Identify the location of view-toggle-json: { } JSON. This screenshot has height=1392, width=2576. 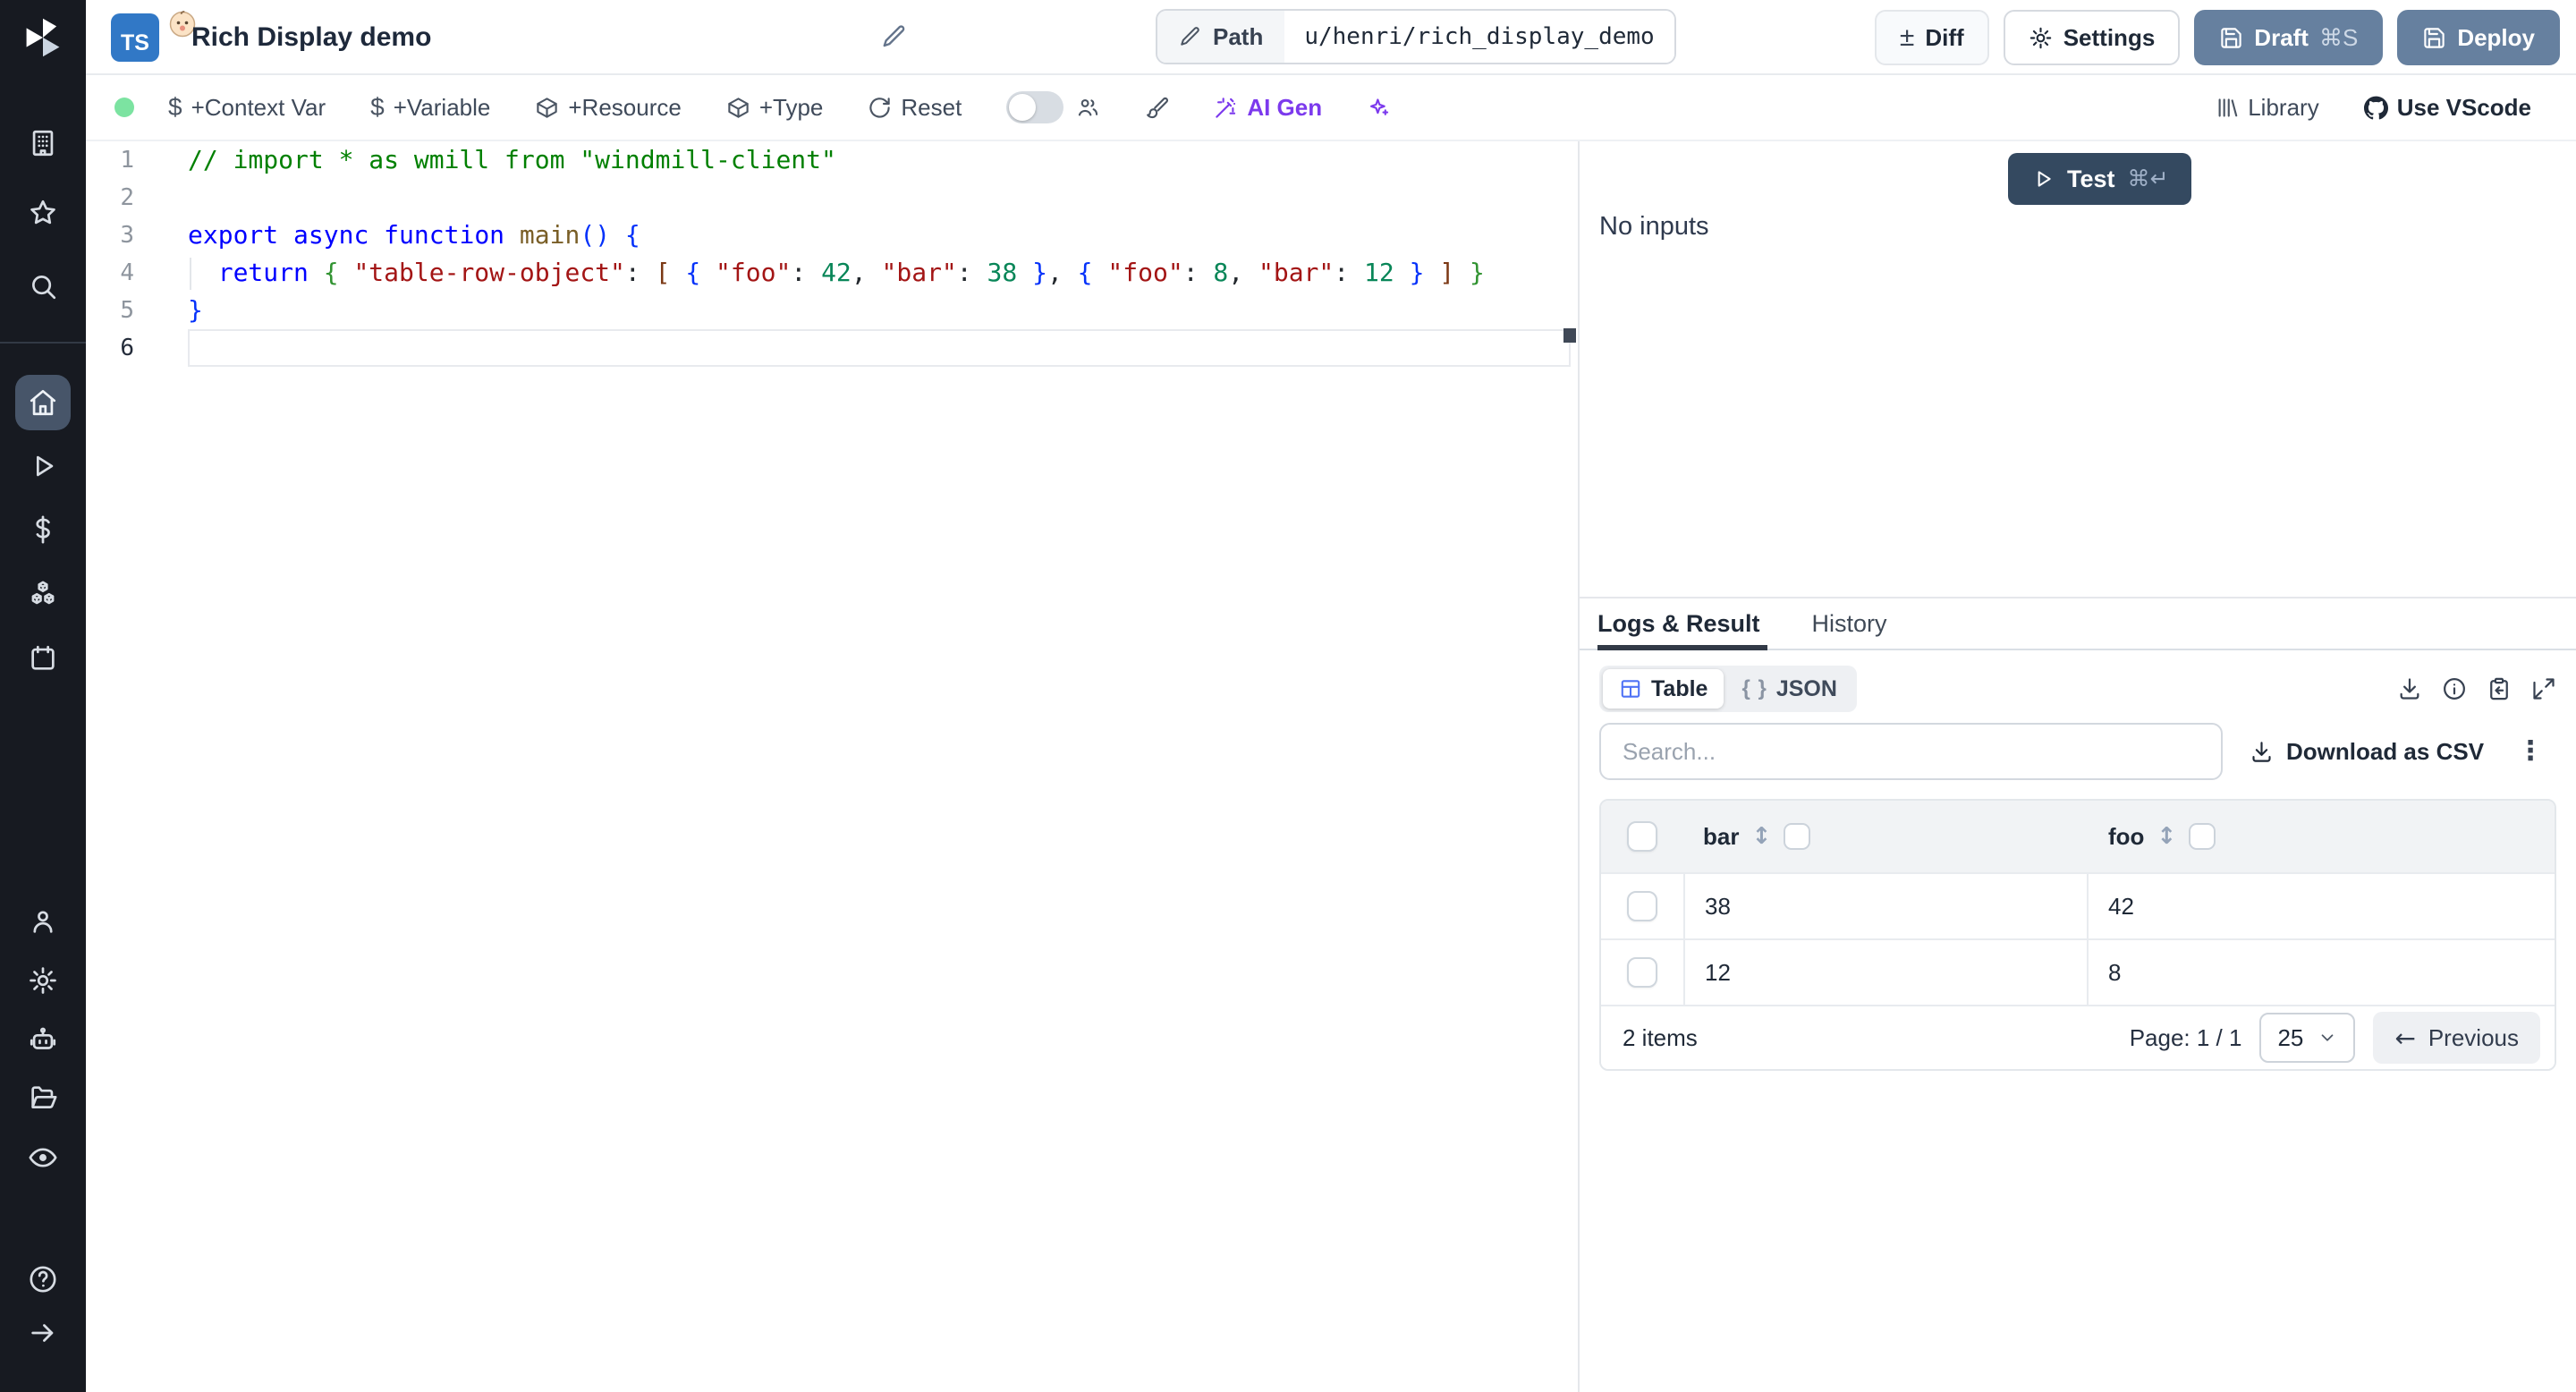
(1788, 689).